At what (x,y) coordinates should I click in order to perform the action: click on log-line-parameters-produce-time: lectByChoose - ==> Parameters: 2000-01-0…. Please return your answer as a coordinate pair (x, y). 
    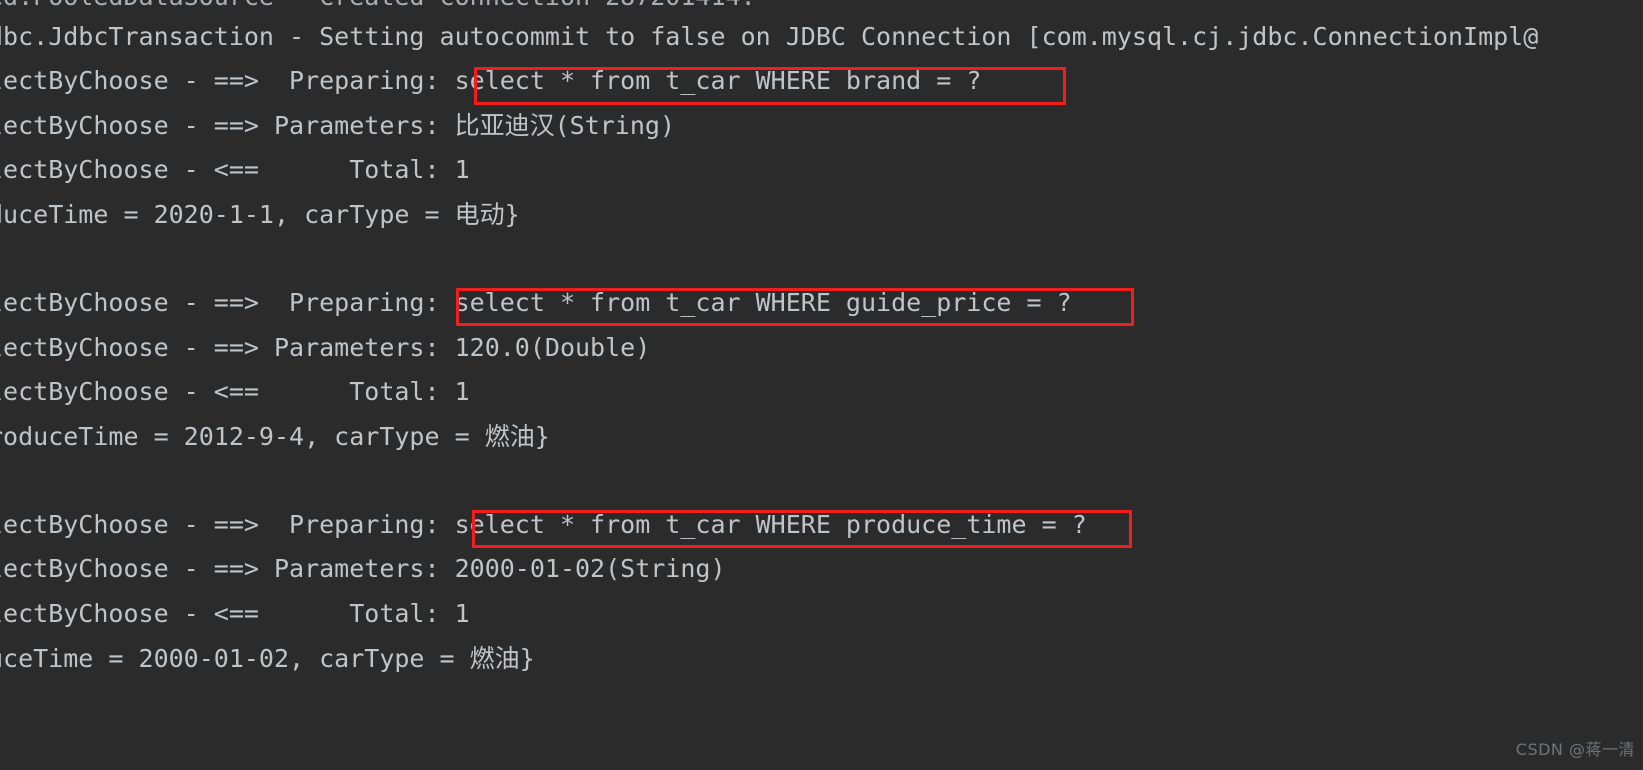
    Looking at the image, I should click on (363, 568).